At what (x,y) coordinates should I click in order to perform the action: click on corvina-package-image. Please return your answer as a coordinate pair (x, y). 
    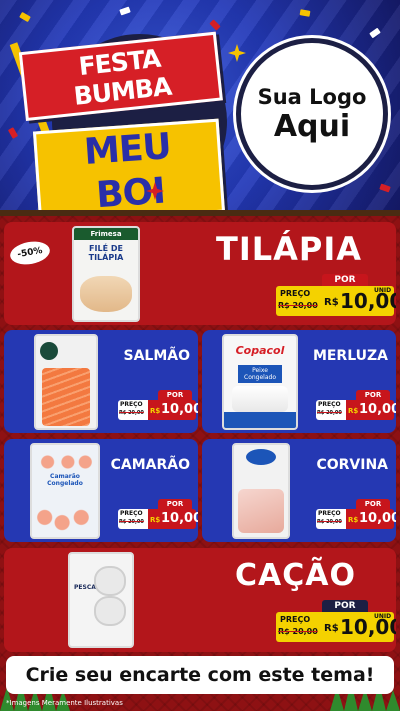
    Looking at the image, I should click on (261, 491).